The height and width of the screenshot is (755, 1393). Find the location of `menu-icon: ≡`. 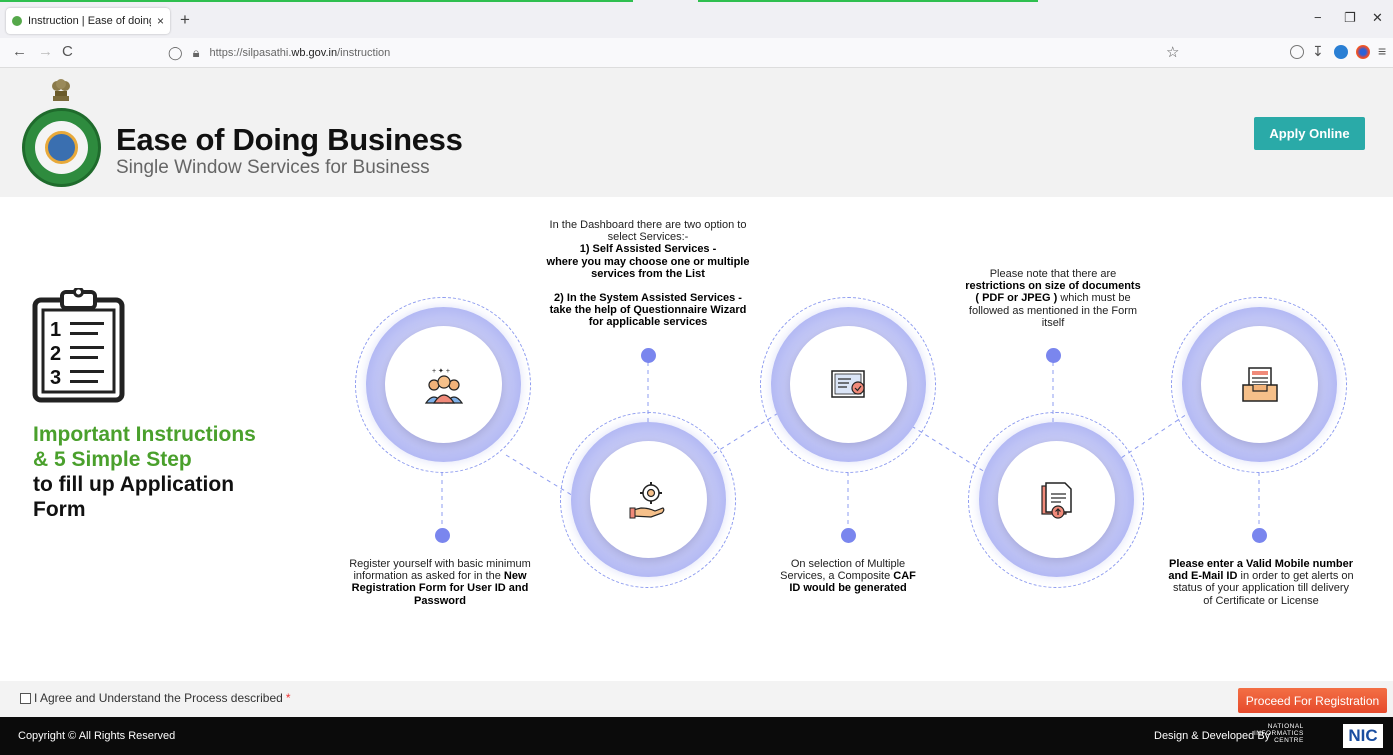

menu-icon: ≡ is located at coordinates (1382, 51).